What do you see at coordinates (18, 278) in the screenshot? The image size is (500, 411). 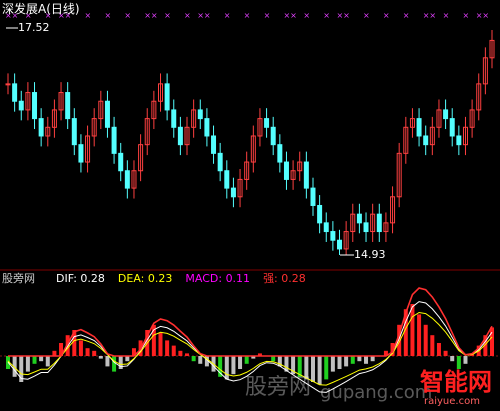 I see `indicator-name: 股旁网` at bounding box center [18, 278].